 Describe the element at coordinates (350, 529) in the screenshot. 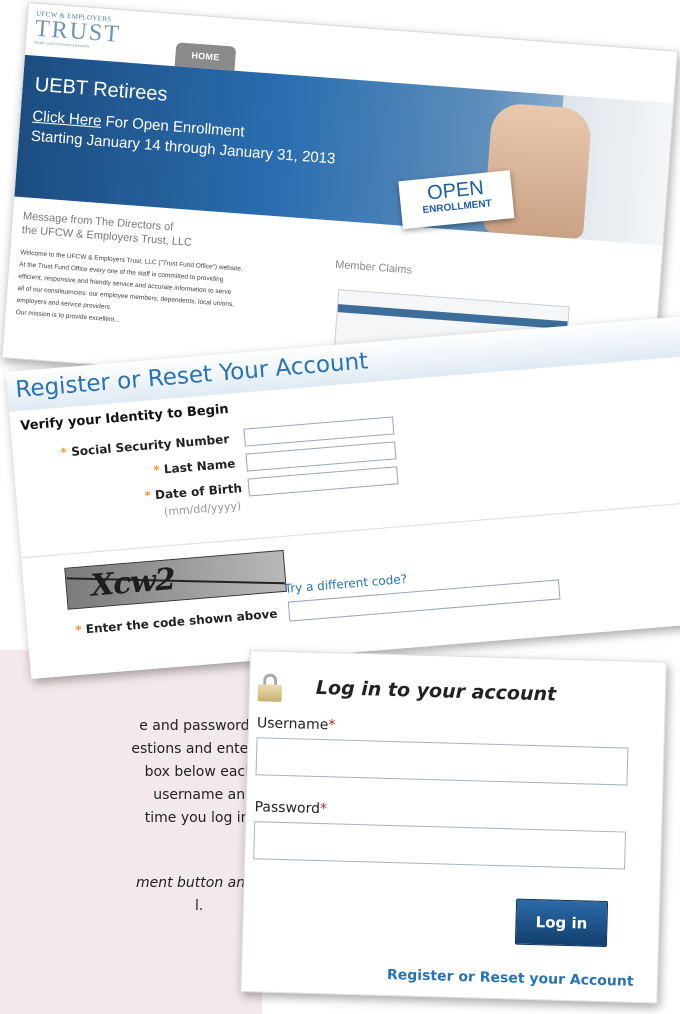

I see `section-divider` at that location.